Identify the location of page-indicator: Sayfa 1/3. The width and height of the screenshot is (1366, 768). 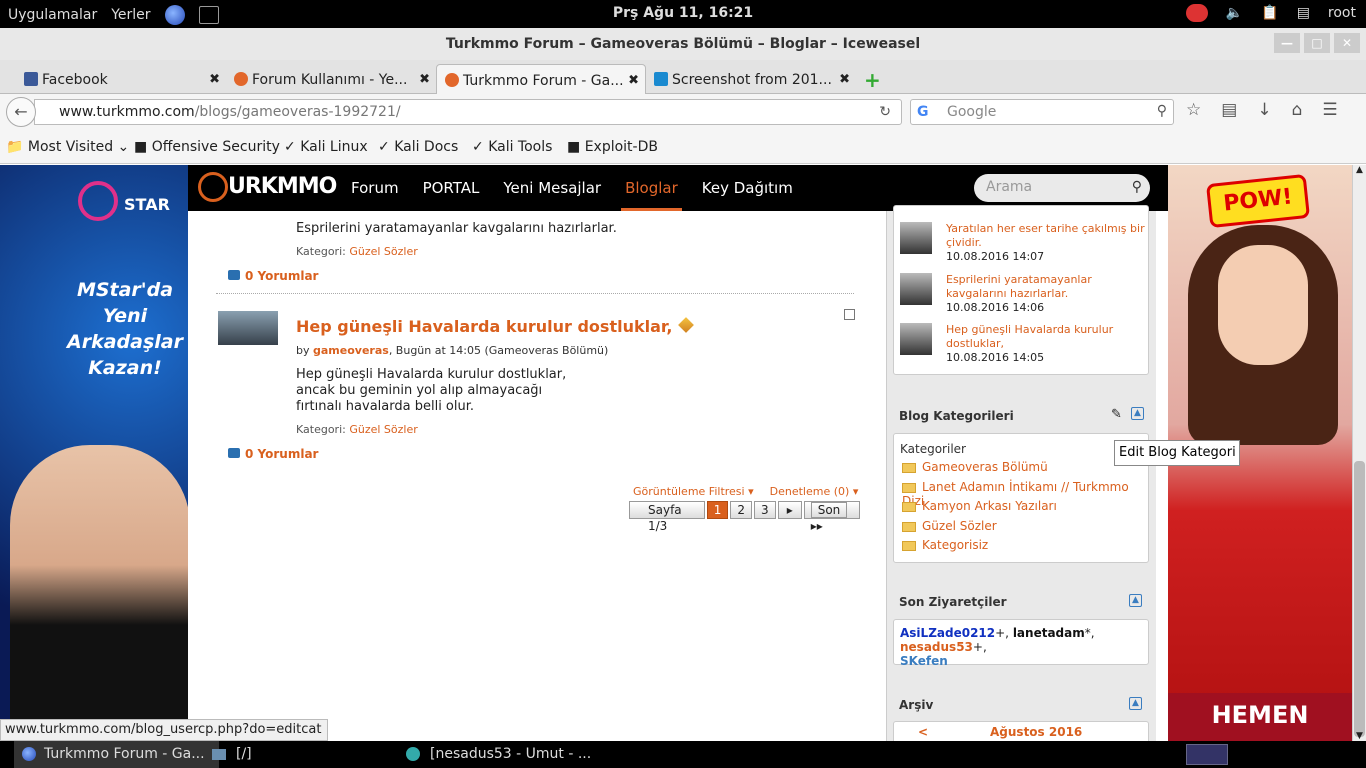
(667, 517).